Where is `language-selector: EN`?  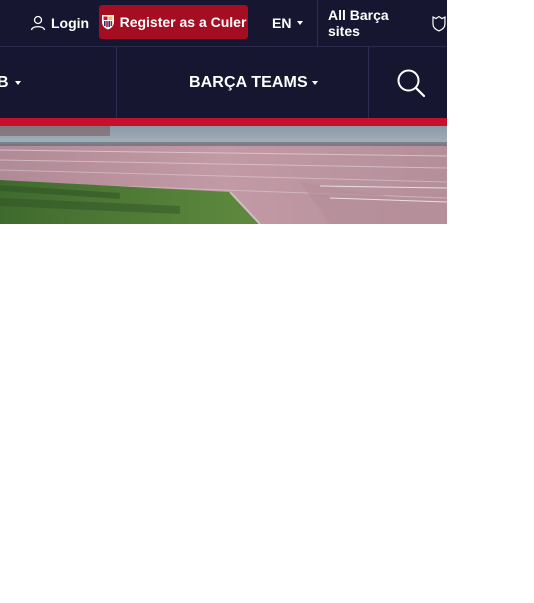 language-selector: EN is located at coordinates (288, 23).